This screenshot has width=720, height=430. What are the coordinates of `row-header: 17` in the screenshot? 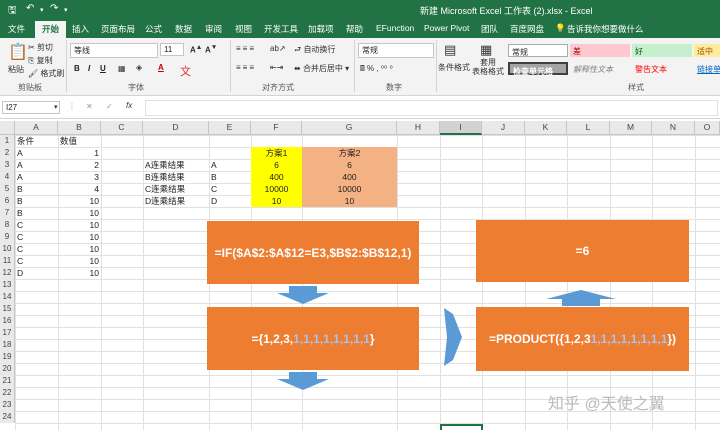 It's located at (7, 333).